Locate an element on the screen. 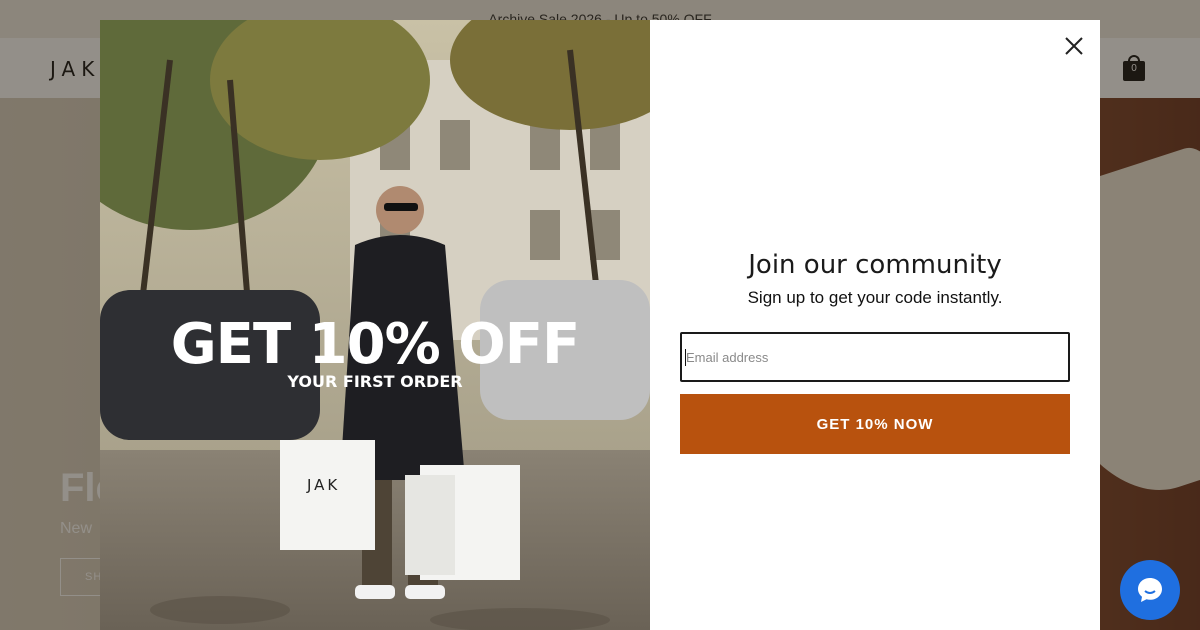  signup-title: Join our community is located at coordinates (875, 265).